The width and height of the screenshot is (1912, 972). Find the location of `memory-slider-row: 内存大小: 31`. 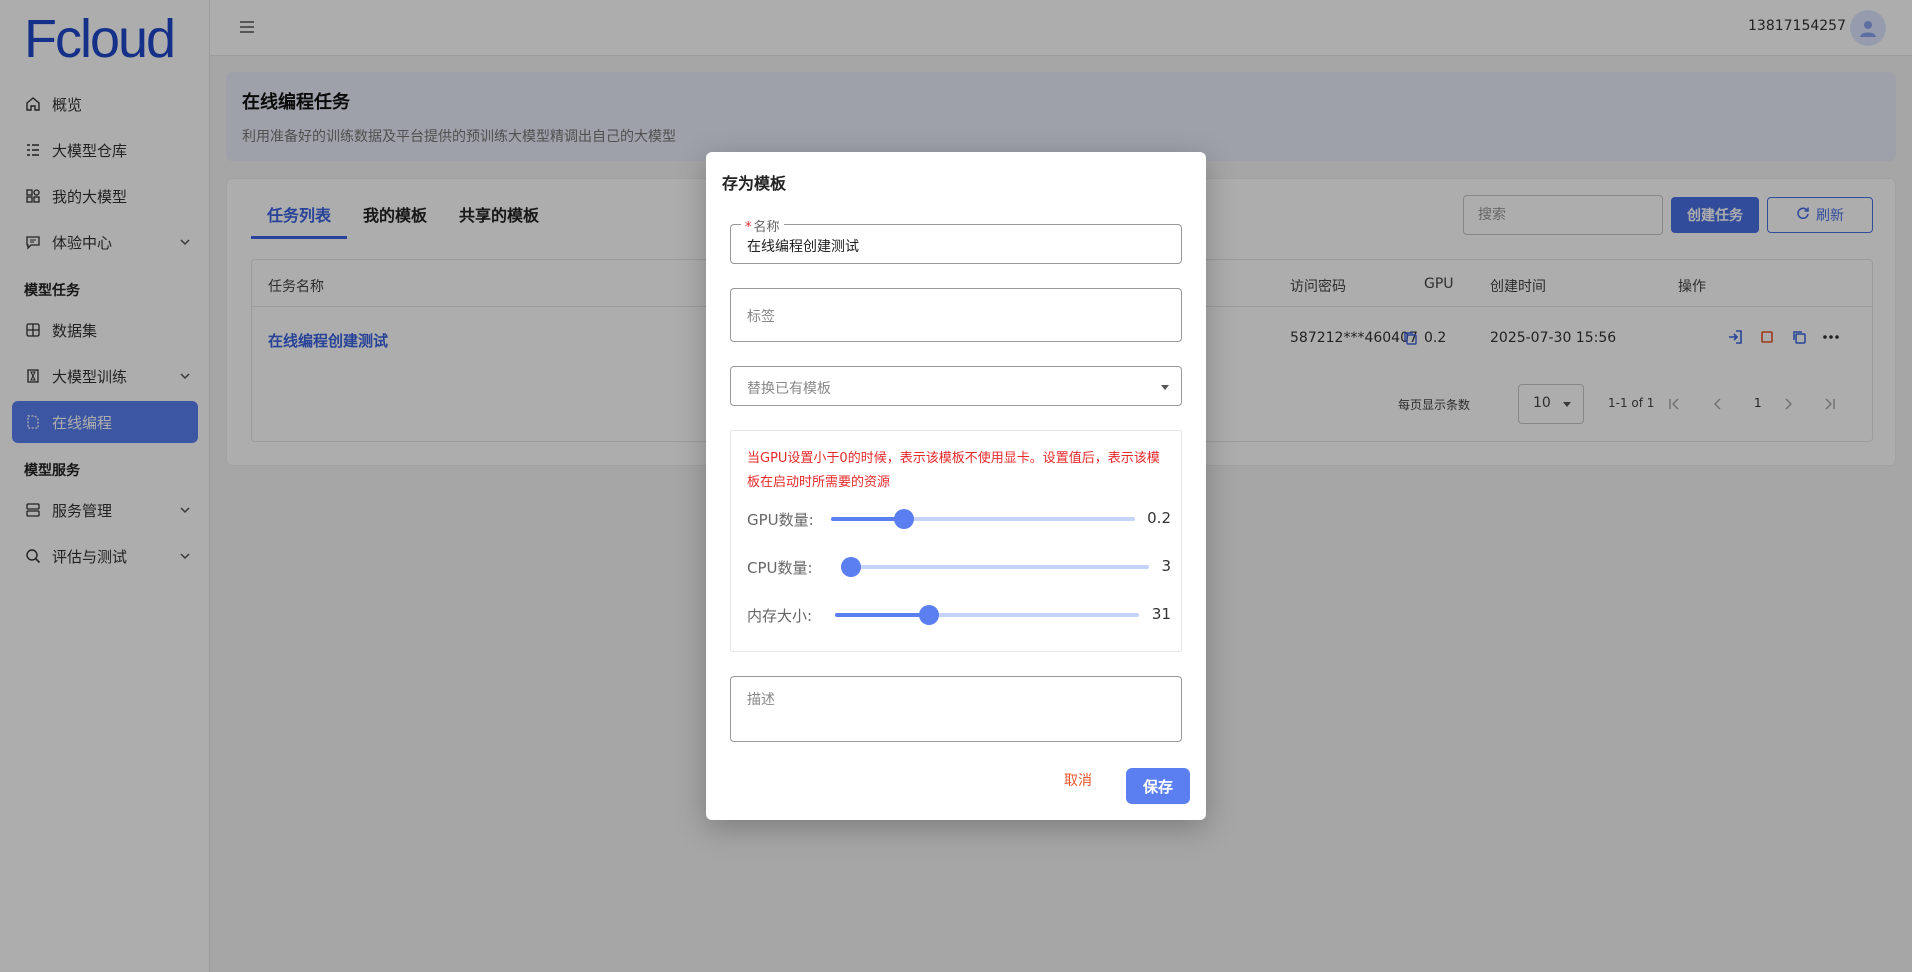

memory-slider-row: 内存大小: 31 is located at coordinates (959, 615).